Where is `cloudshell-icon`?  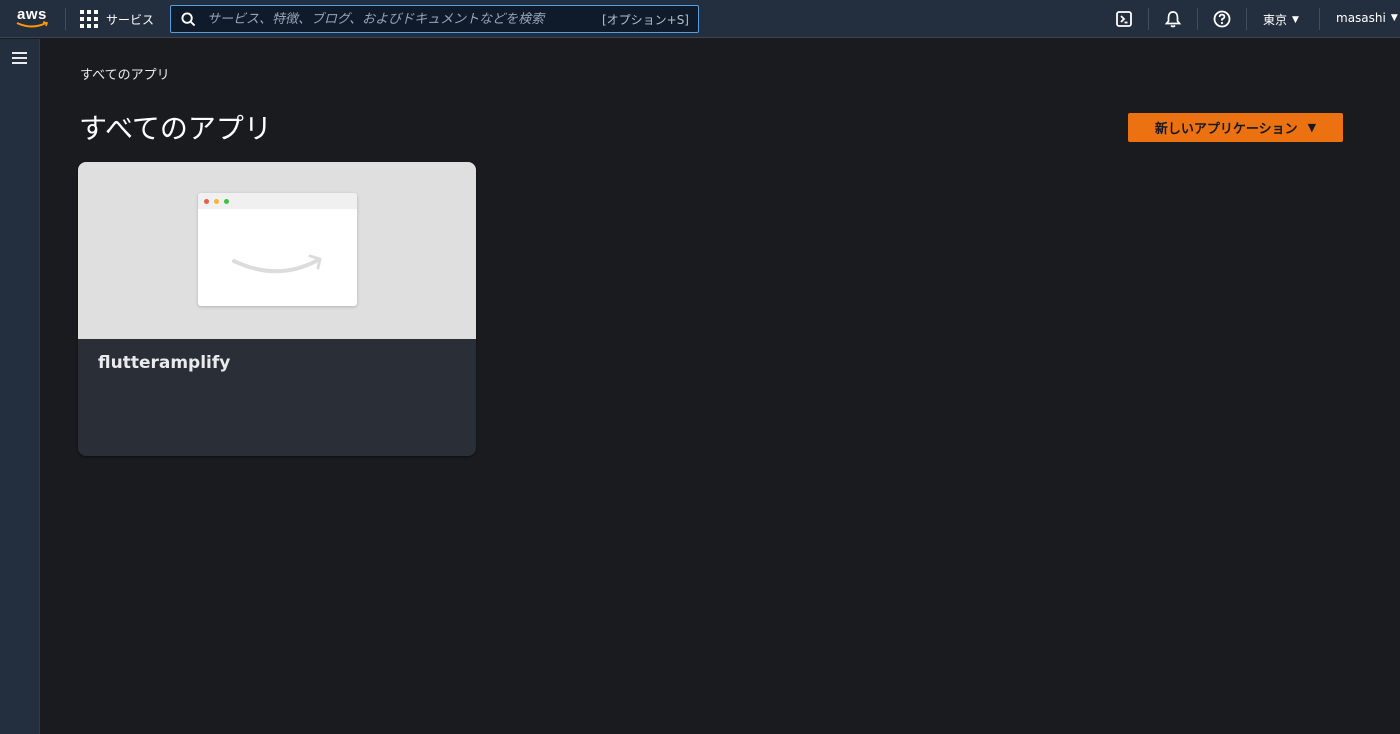 cloudshell-icon is located at coordinates (1124, 19).